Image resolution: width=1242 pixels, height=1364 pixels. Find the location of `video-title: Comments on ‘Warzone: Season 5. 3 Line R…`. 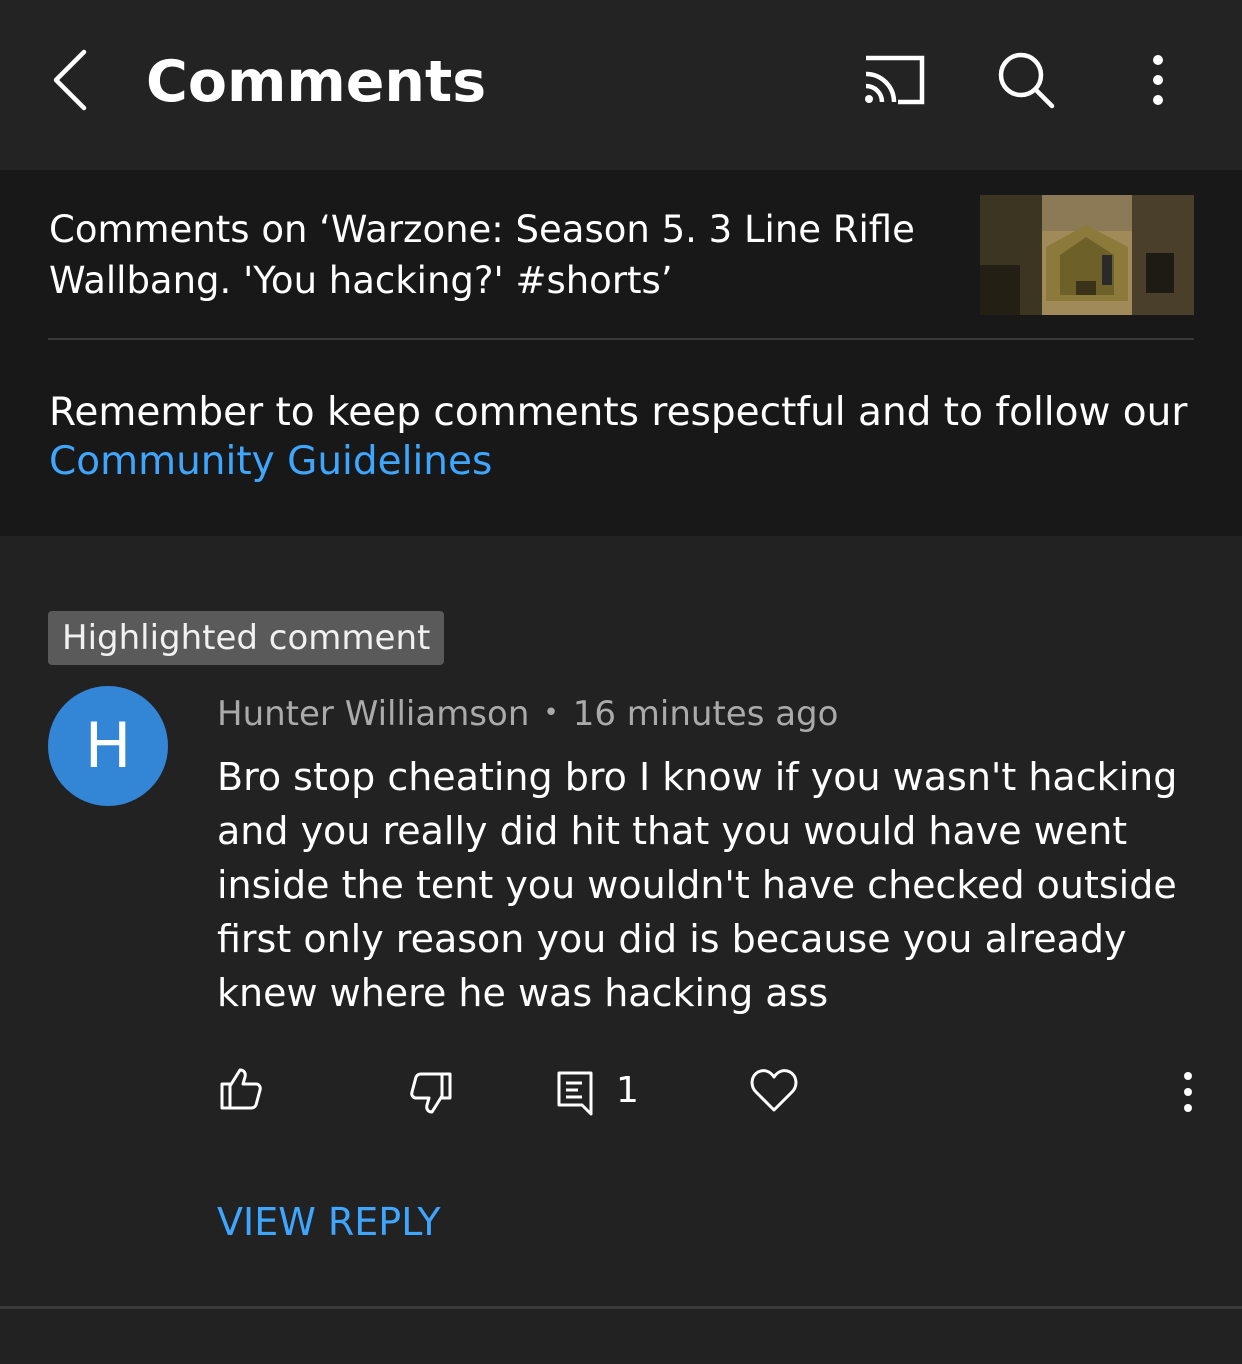

video-title: Comments on ‘Warzone: Season 5. 3 Line R… is located at coordinates (482, 255).